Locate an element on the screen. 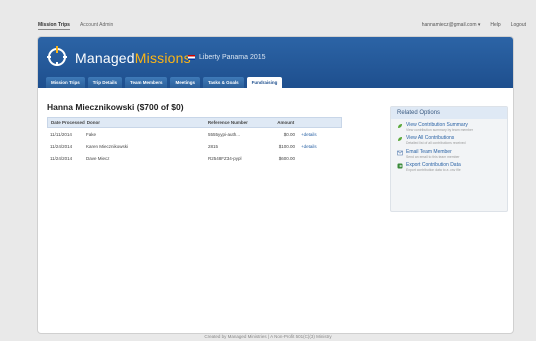 The width and height of the screenshot is (536, 341). cell-date: 11/11/2014 is located at coordinates (61, 134).